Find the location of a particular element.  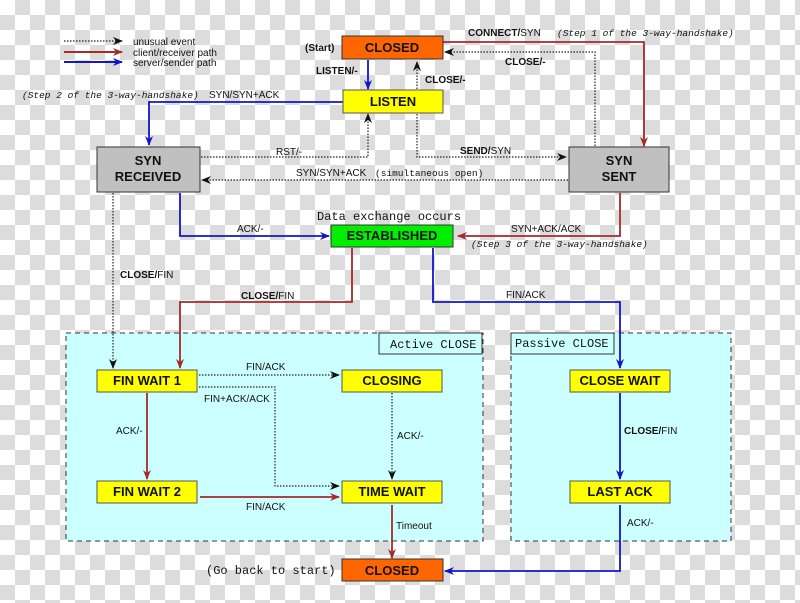

passive-close-label: Passive CLOSE is located at coordinates (562, 344).